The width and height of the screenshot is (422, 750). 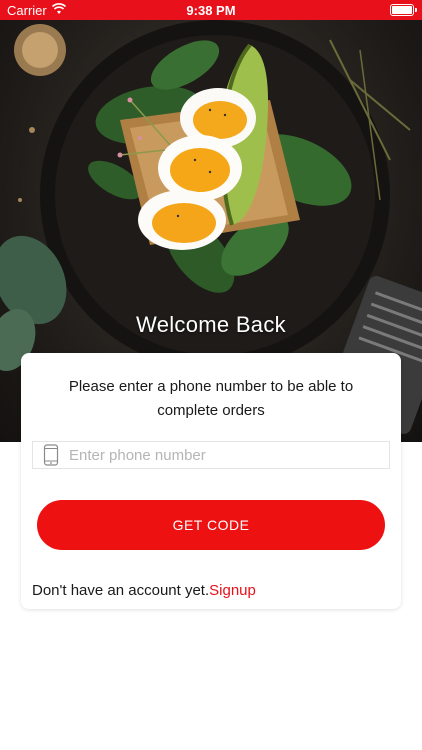 I want to click on battery-icon, so click(x=403, y=10).